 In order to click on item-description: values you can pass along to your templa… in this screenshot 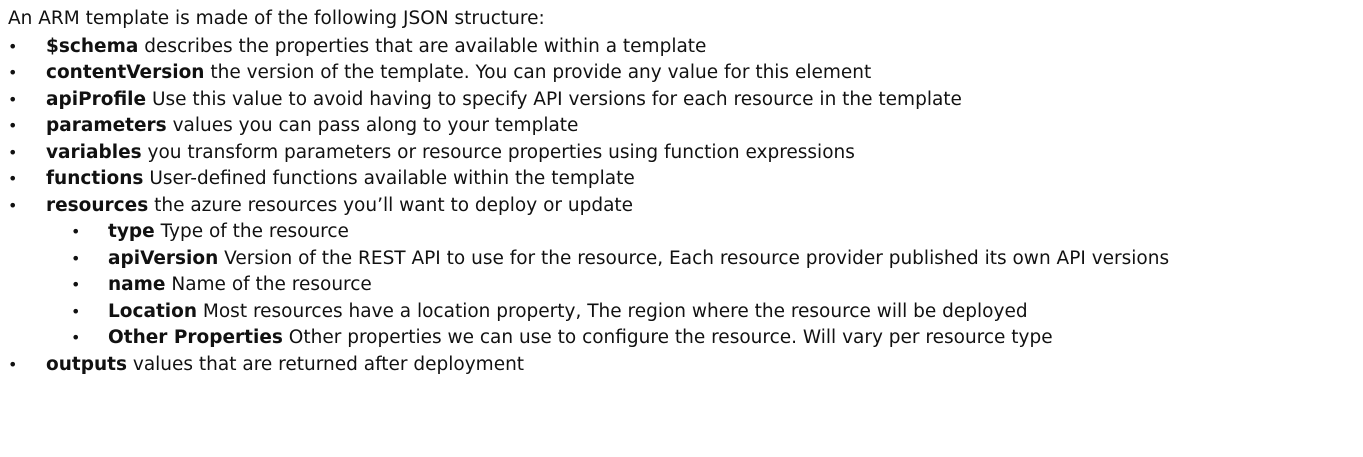, I will do `click(372, 125)`.